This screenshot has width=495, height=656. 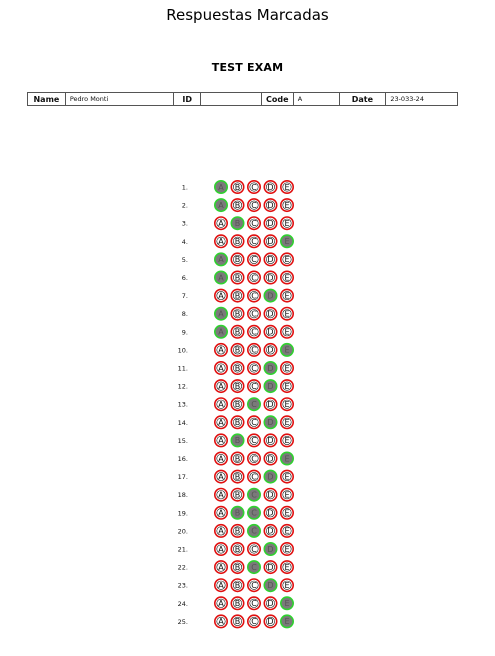 What do you see at coordinates (183, 568) in the screenshot?
I see `question-number: 22.` at bounding box center [183, 568].